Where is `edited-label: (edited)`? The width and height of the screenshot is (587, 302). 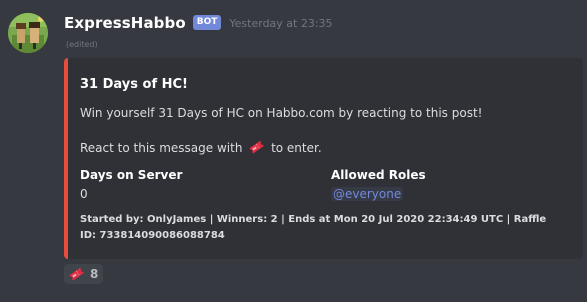
edited-label: (edited) is located at coordinates (82, 44).